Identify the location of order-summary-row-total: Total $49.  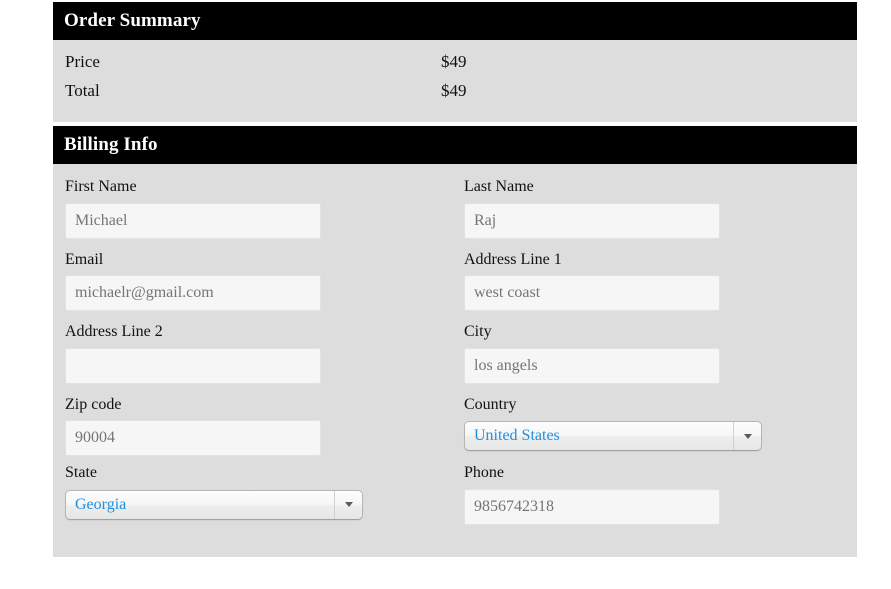
(455, 95).